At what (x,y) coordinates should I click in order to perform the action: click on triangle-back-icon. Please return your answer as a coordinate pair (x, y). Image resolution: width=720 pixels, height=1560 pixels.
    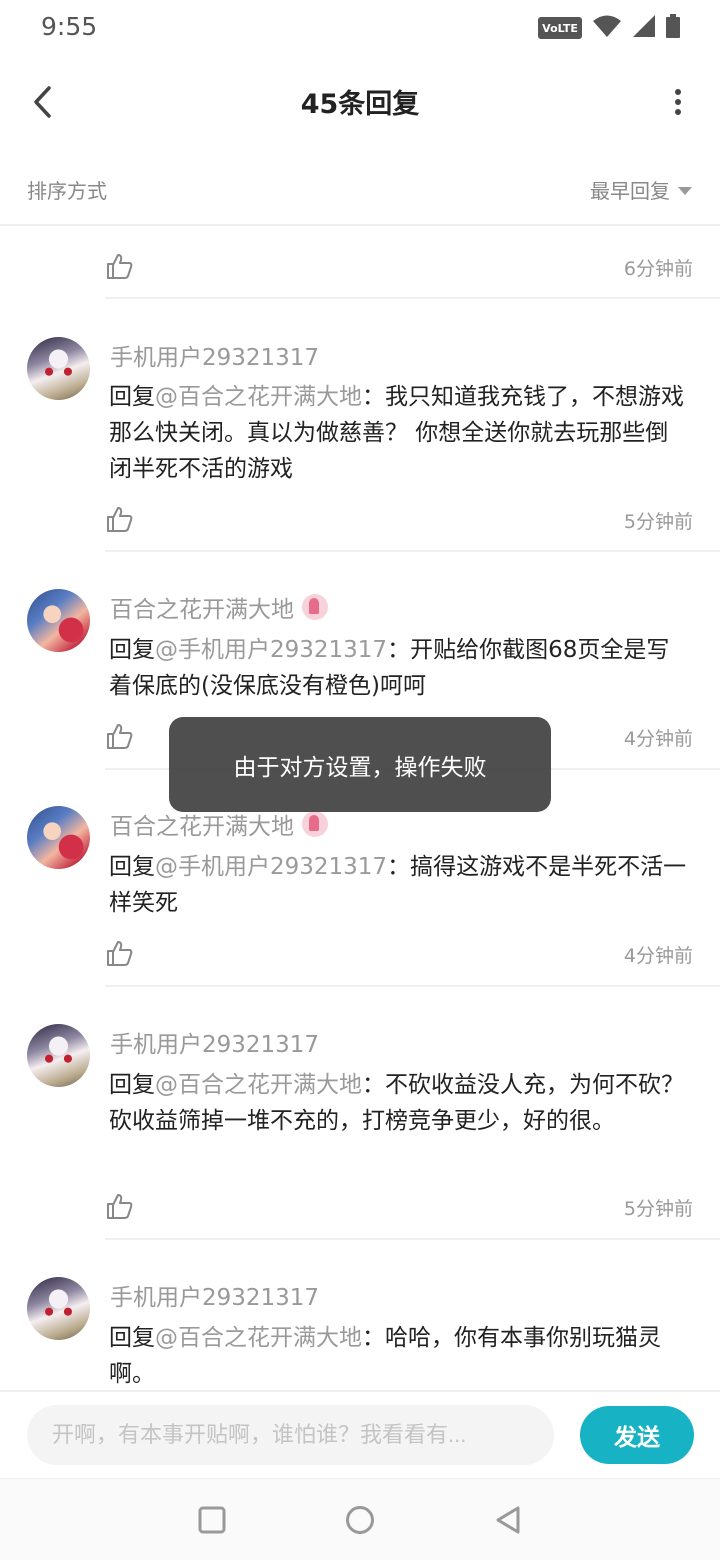
    Looking at the image, I should click on (508, 1520).